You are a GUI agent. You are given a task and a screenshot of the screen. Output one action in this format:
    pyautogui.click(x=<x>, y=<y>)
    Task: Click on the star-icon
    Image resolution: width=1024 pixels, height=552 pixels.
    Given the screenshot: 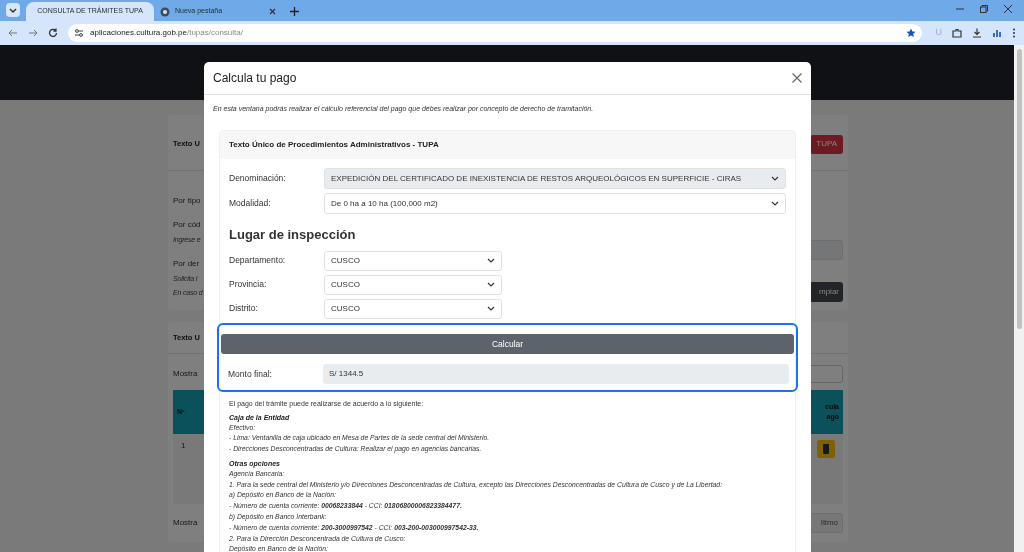 What is the action you would take?
    pyautogui.click(x=910, y=33)
    